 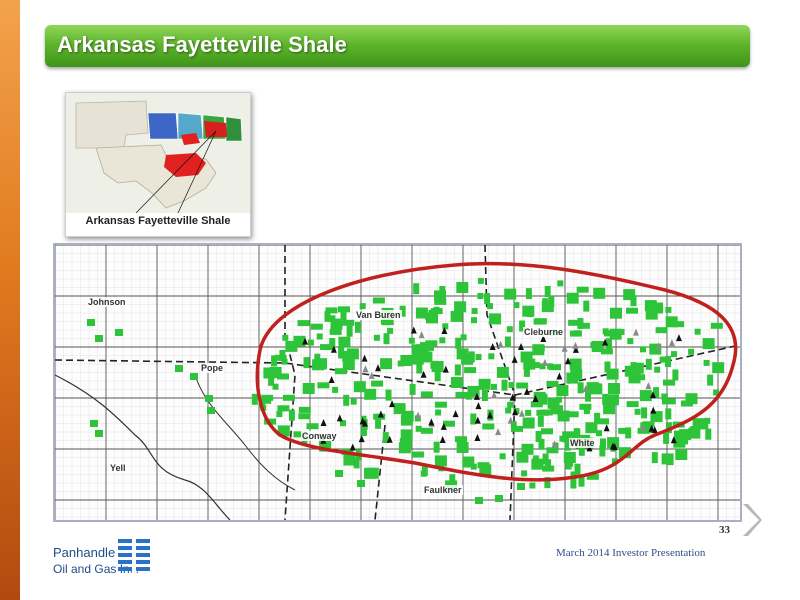 I want to click on county-label-conway: Conway, so click(x=319, y=436).